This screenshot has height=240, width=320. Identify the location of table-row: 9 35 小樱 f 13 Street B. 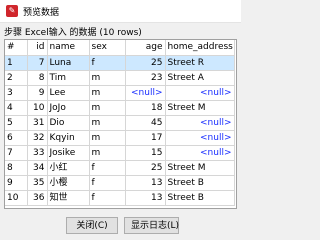
(120, 183).